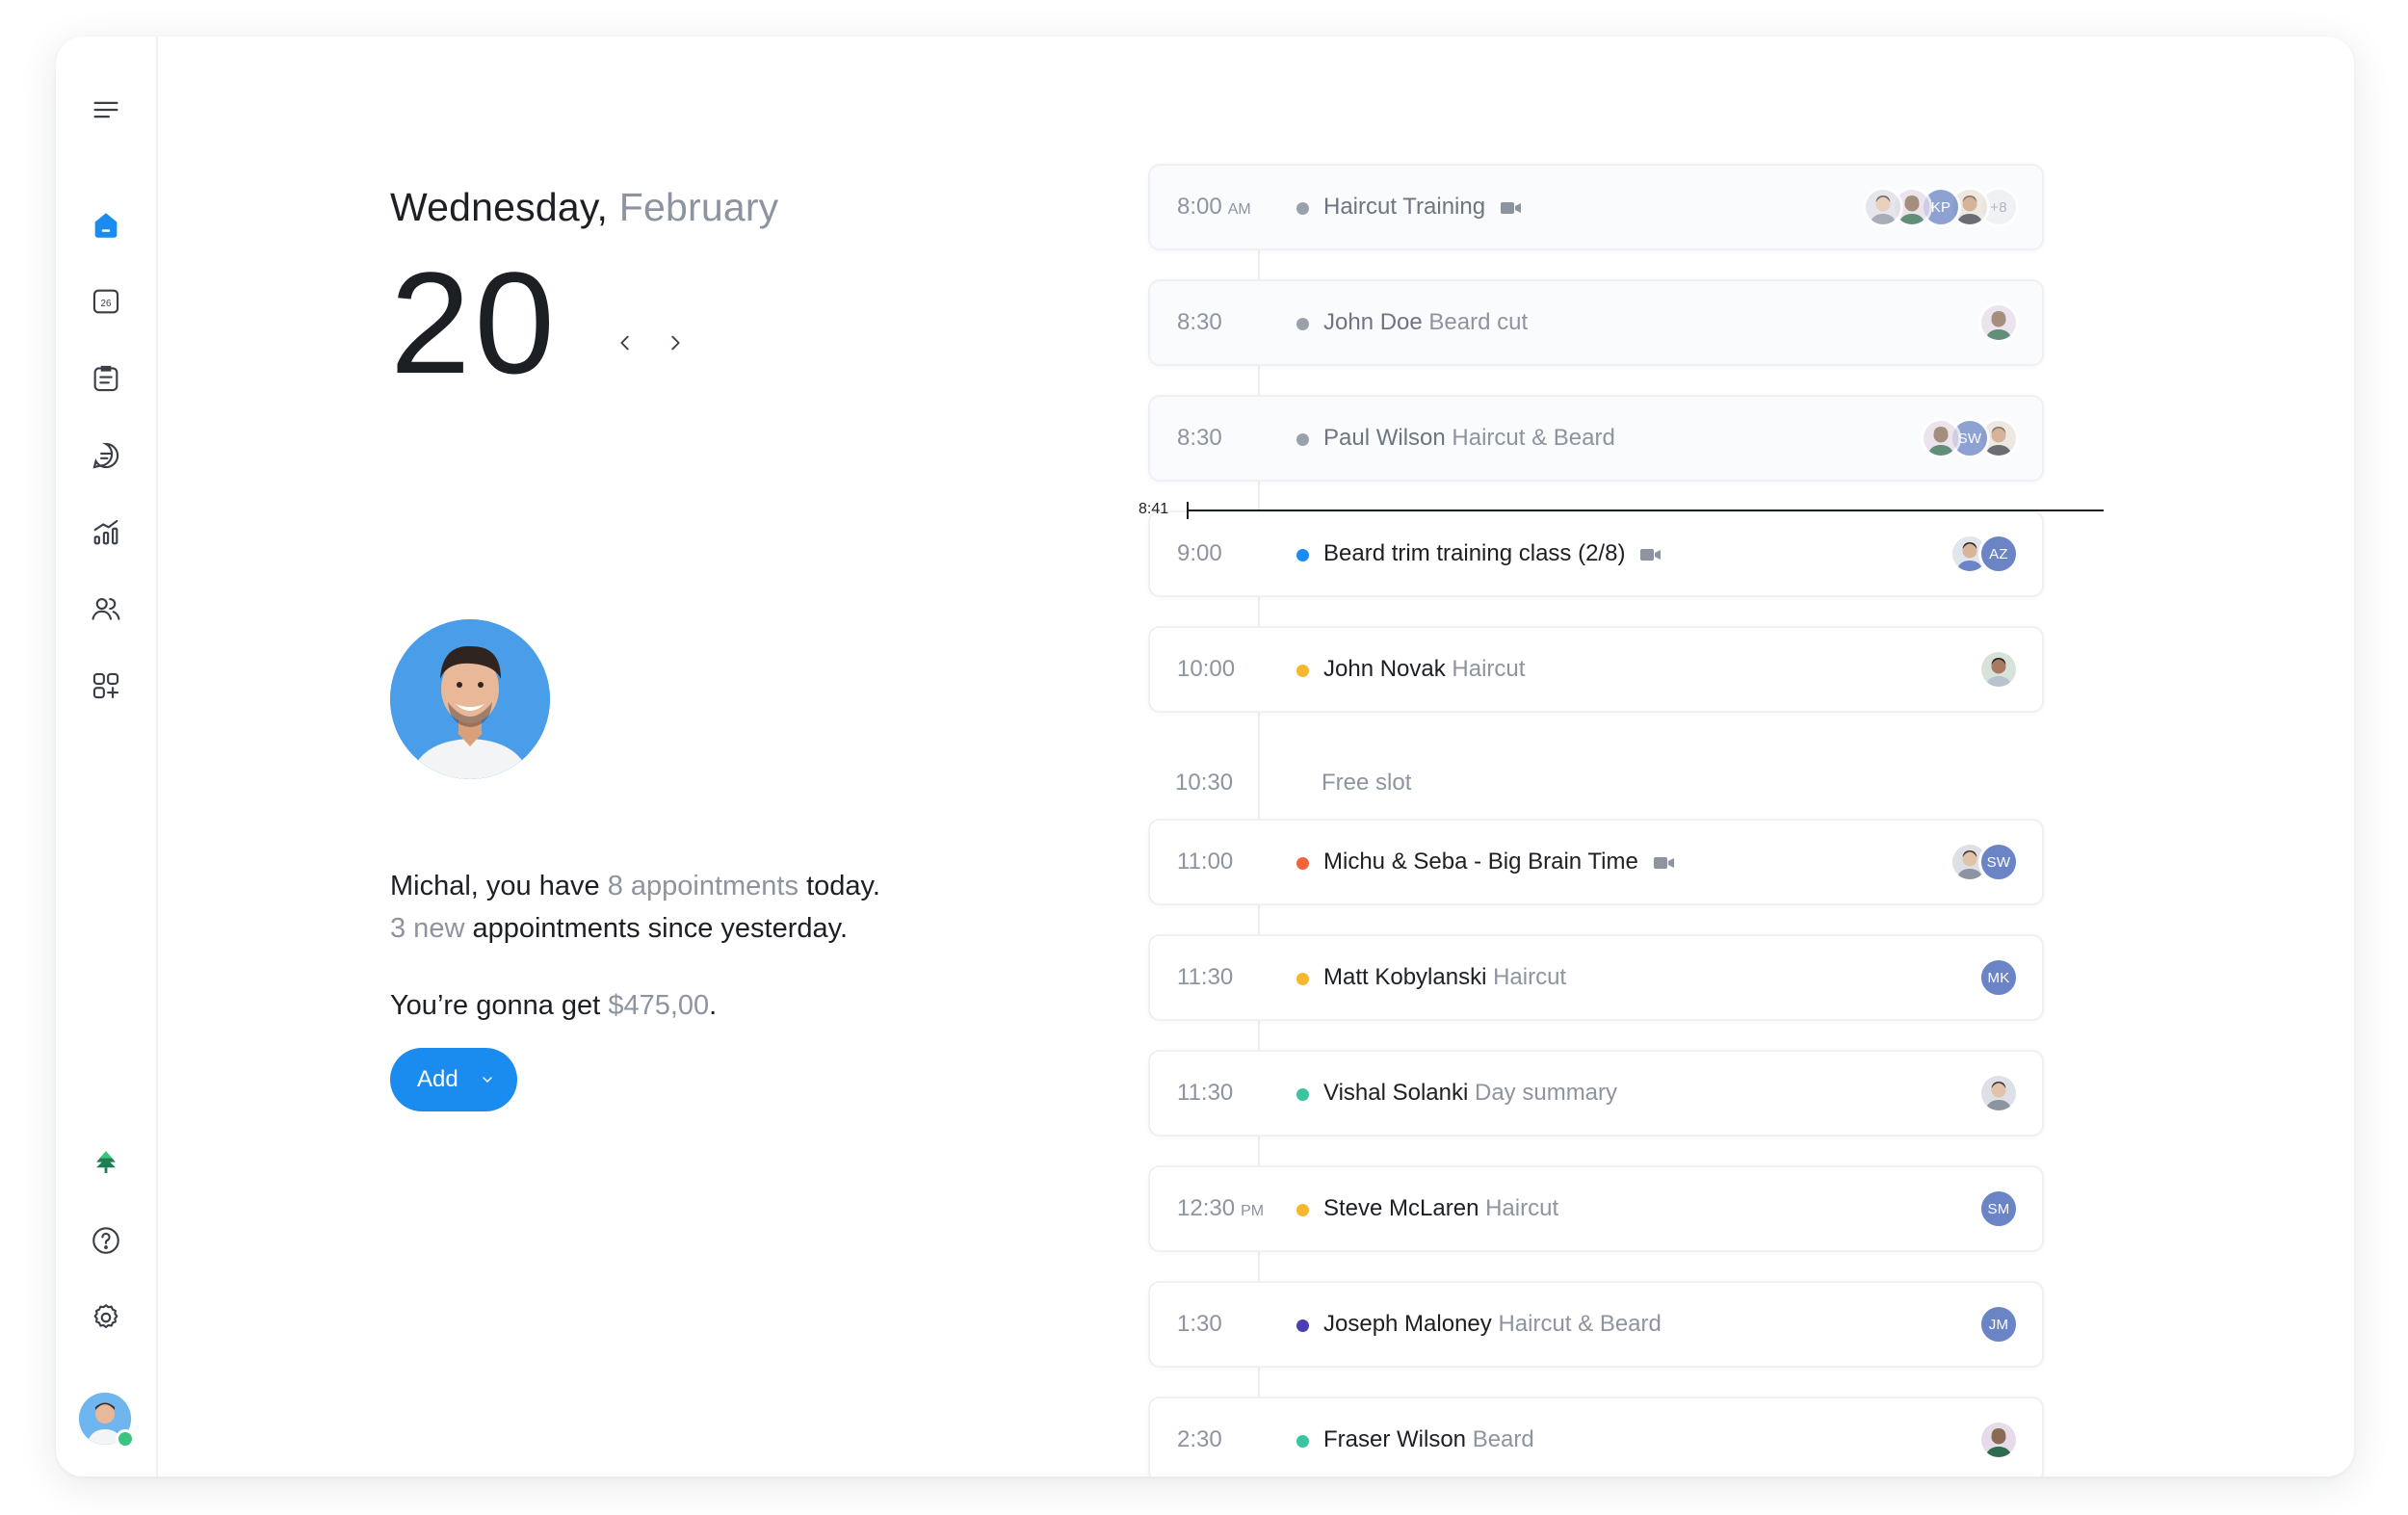 The width and height of the screenshot is (2408, 1515). I want to click on appointment-title: Vishal Solanki Day summary, so click(1470, 1094).